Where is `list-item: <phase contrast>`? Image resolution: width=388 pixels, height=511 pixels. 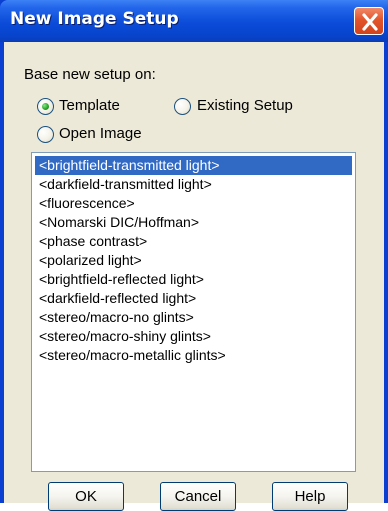
list-item: <phase contrast> is located at coordinates (193, 241).